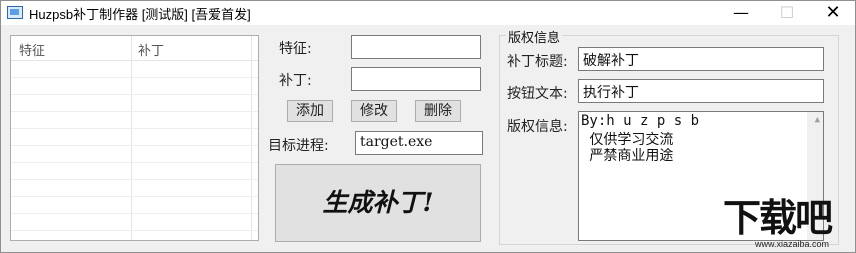  What do you see at coordinates (151, 49) in the screenshot?
I see `column-header-patch: 补丁` at bounding box center [151, 49].